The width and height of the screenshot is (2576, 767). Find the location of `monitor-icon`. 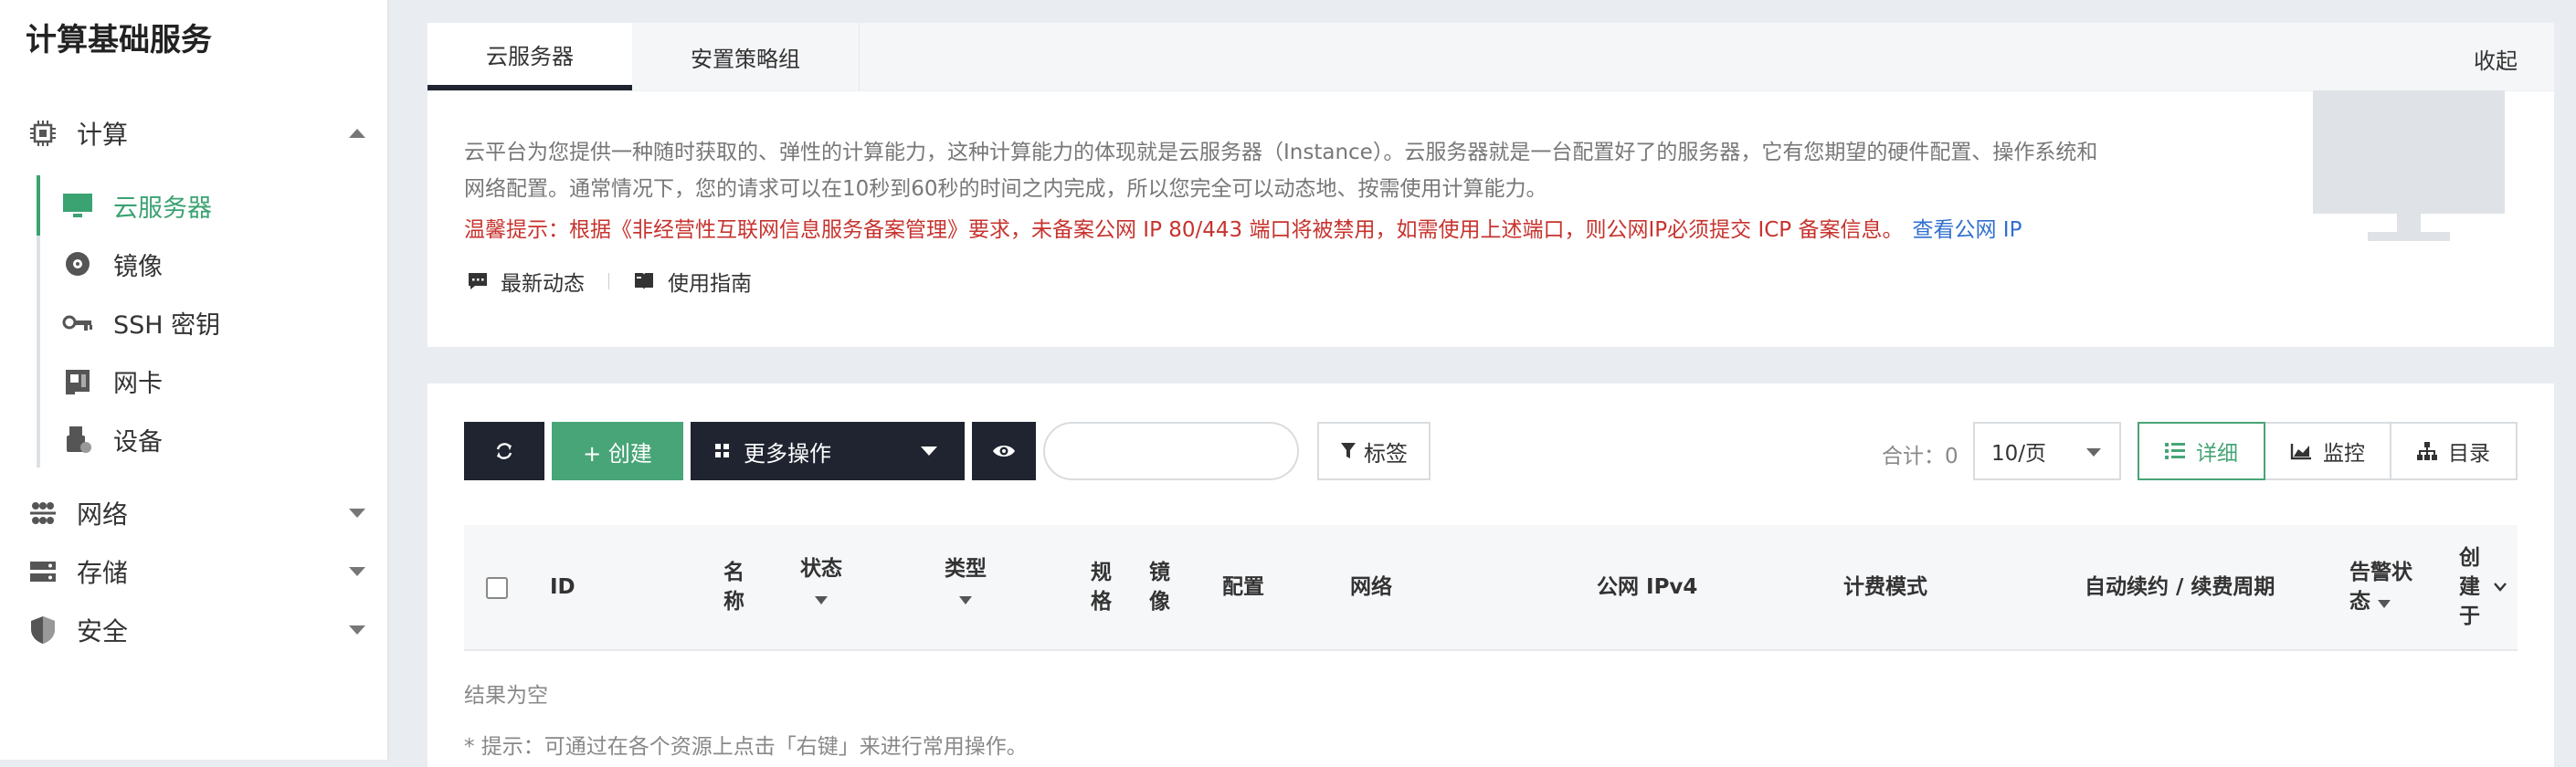

monitor-icon is located at coordinates (77, 205).